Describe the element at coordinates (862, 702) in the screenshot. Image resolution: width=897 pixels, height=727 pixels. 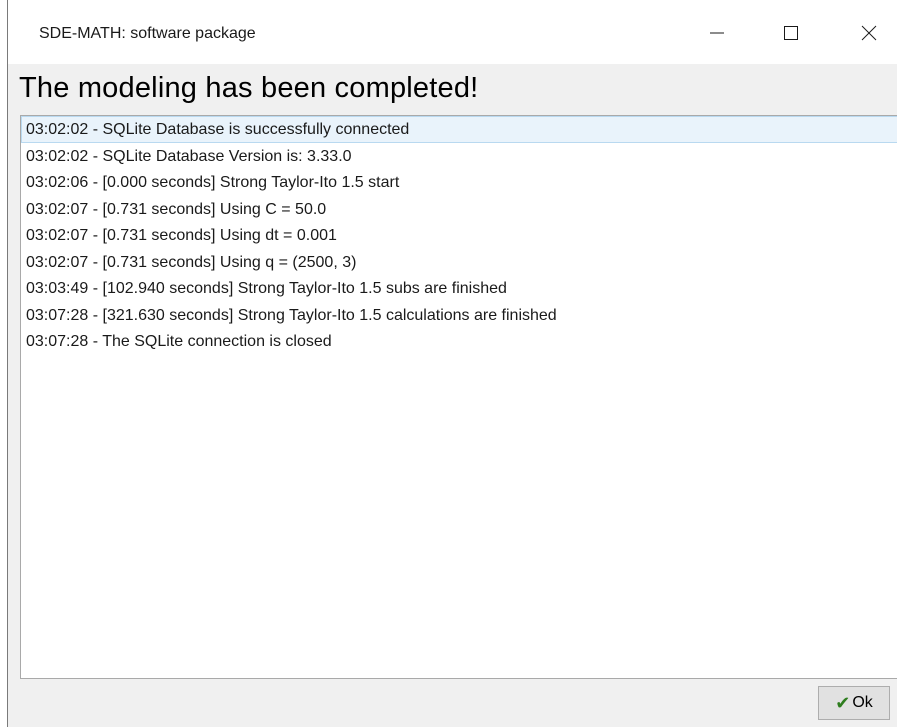
I see `ok-button-label: Ok` at that location.